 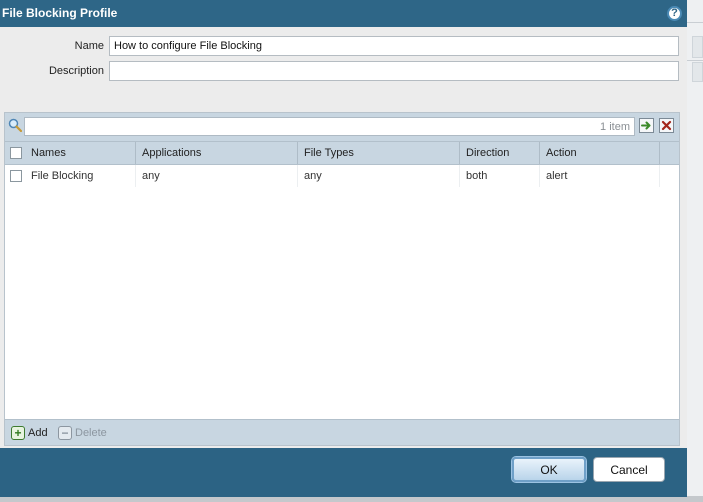 What do you see at coordinates (629, 469) in the screenshot?
I see `cancel-button: Cancel` at bounding box center [629, 469].